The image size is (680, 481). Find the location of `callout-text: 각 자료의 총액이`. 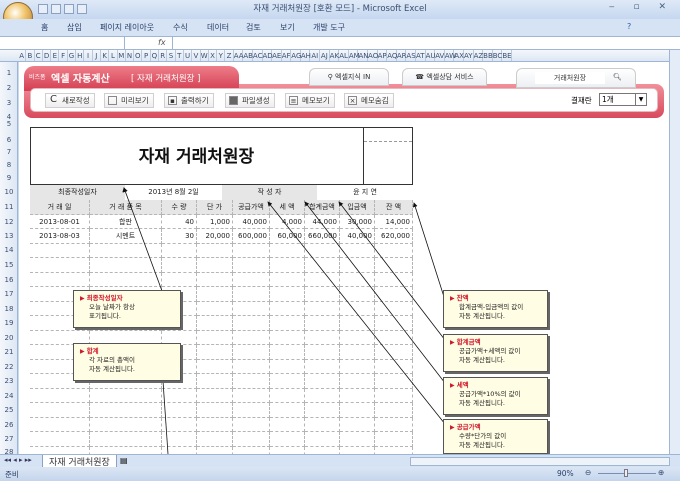

callout-text: 각 자료의 총액이 is located at coordinates (112, 360).